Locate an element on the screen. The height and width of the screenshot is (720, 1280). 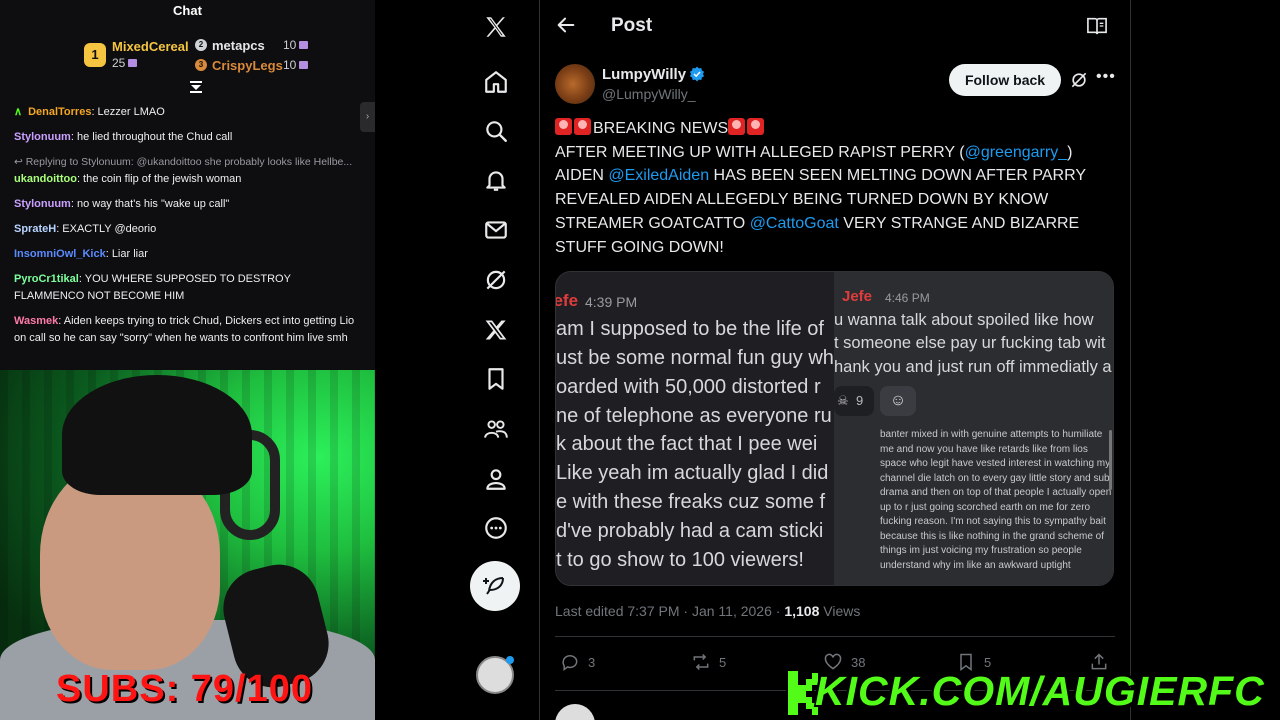
author-name: LumpyWilly is located at coordinates (644, 74).